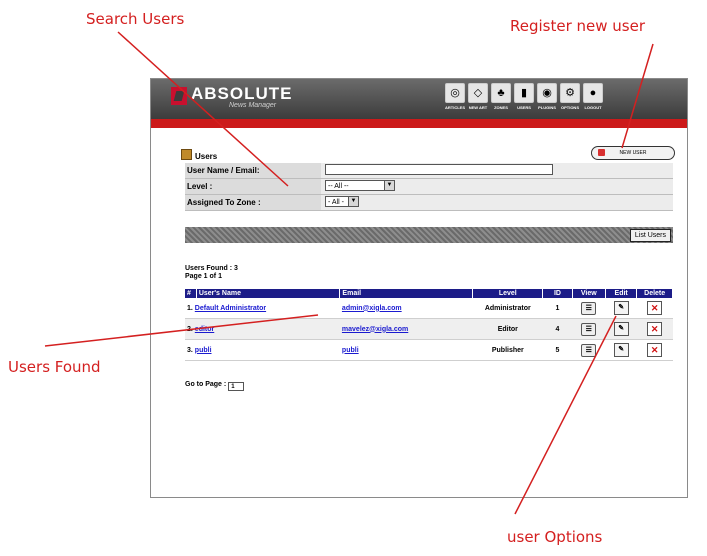 The image size is (707, 556). I want to click on search-users-pointer, so click(203, 109).